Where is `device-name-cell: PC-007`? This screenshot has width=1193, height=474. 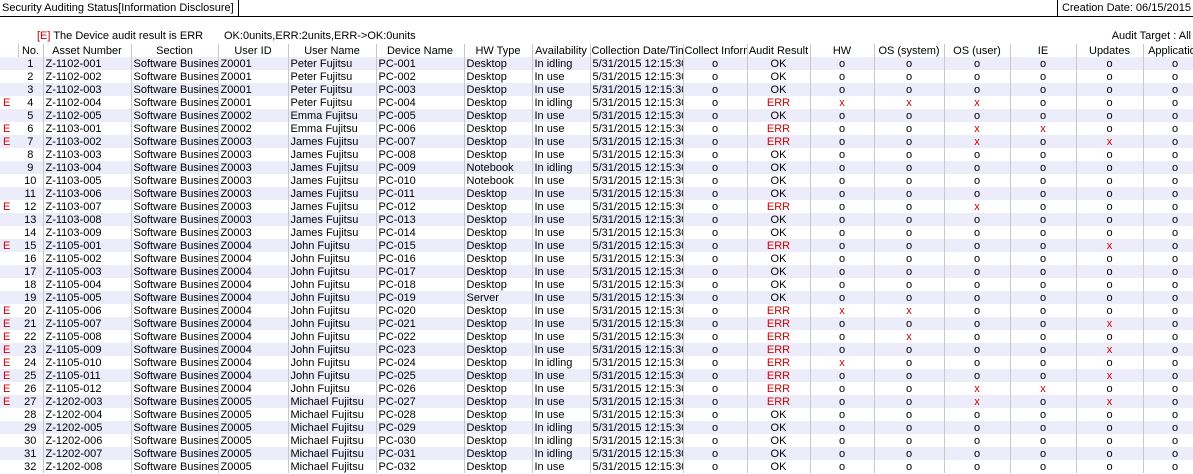
device-name-cell: PC-007 is located at coordinates (420, 141).